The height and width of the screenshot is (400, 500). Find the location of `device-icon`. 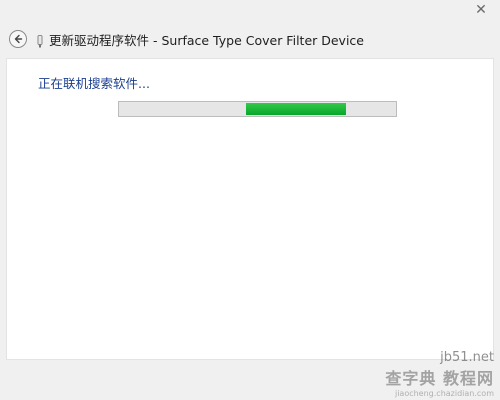

device-icon is located at coordinates (40, 40).